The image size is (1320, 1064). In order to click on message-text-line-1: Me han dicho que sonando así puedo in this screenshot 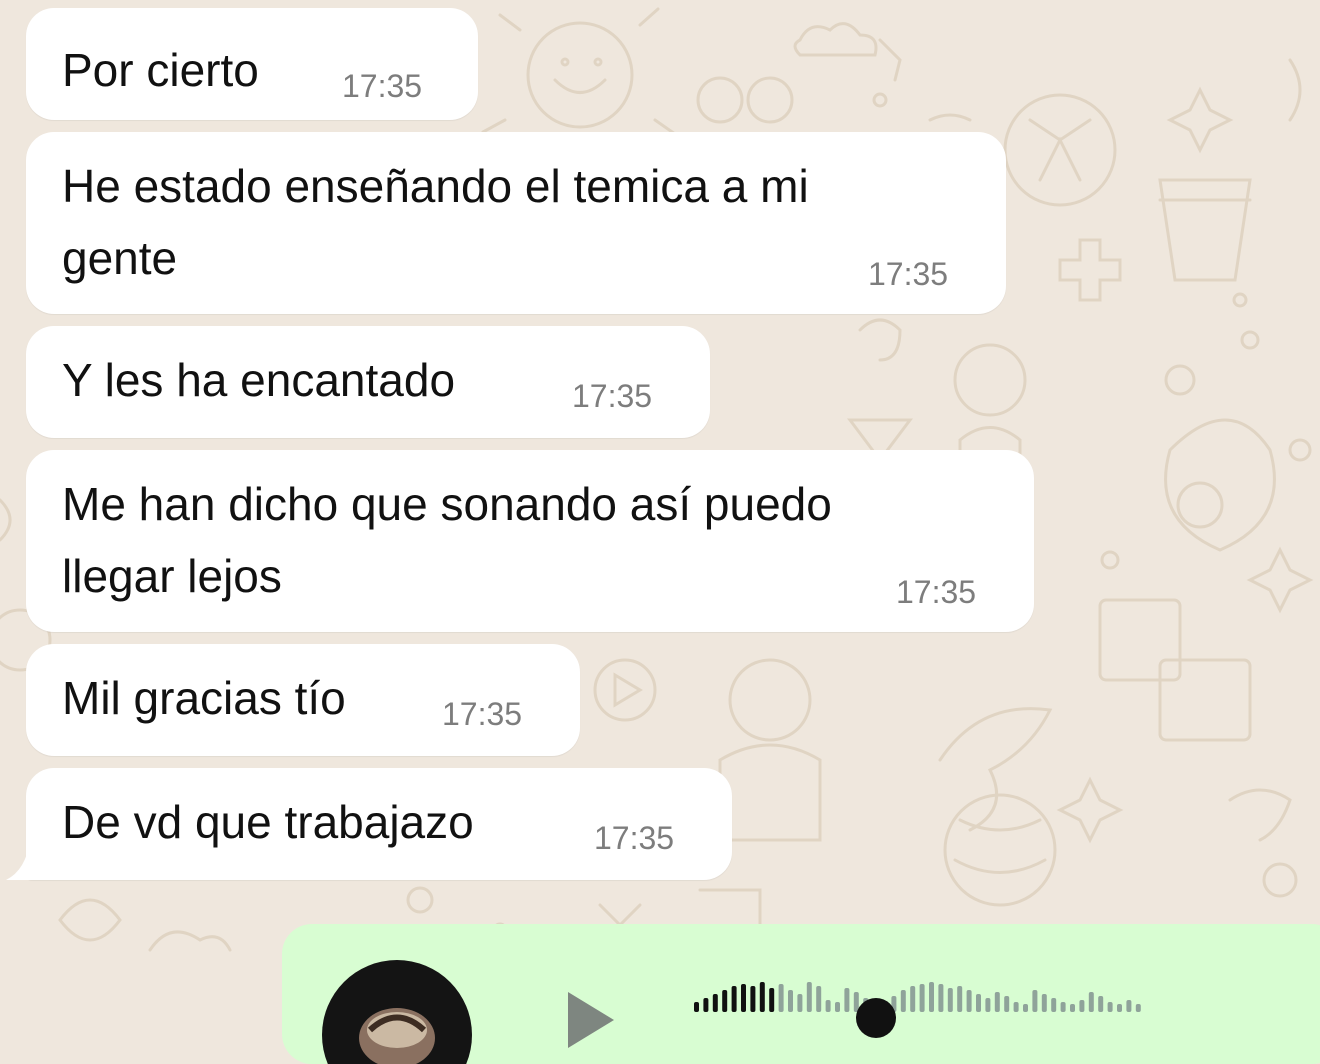, I will do `click(447, 504)`.